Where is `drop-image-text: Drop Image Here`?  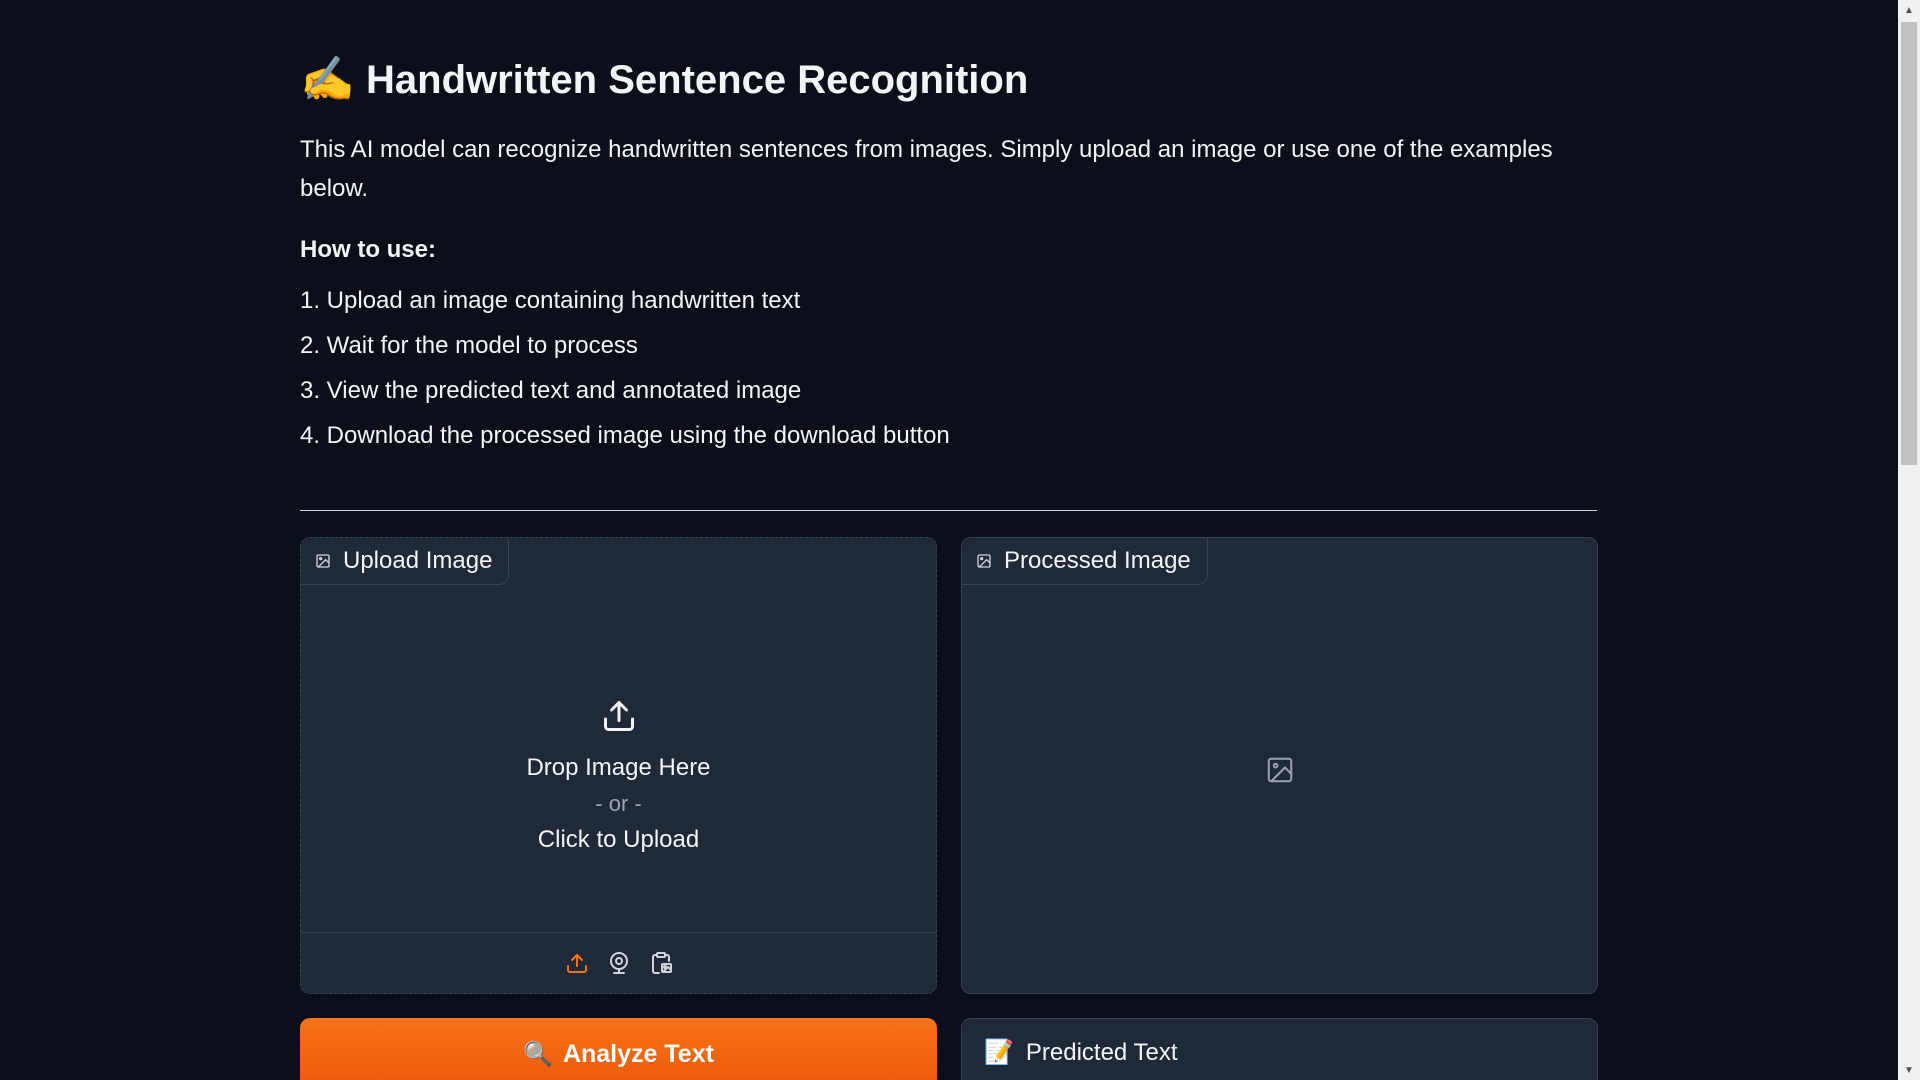
drop-image-text: Drop Image Here is located at coordinates (618, 767).